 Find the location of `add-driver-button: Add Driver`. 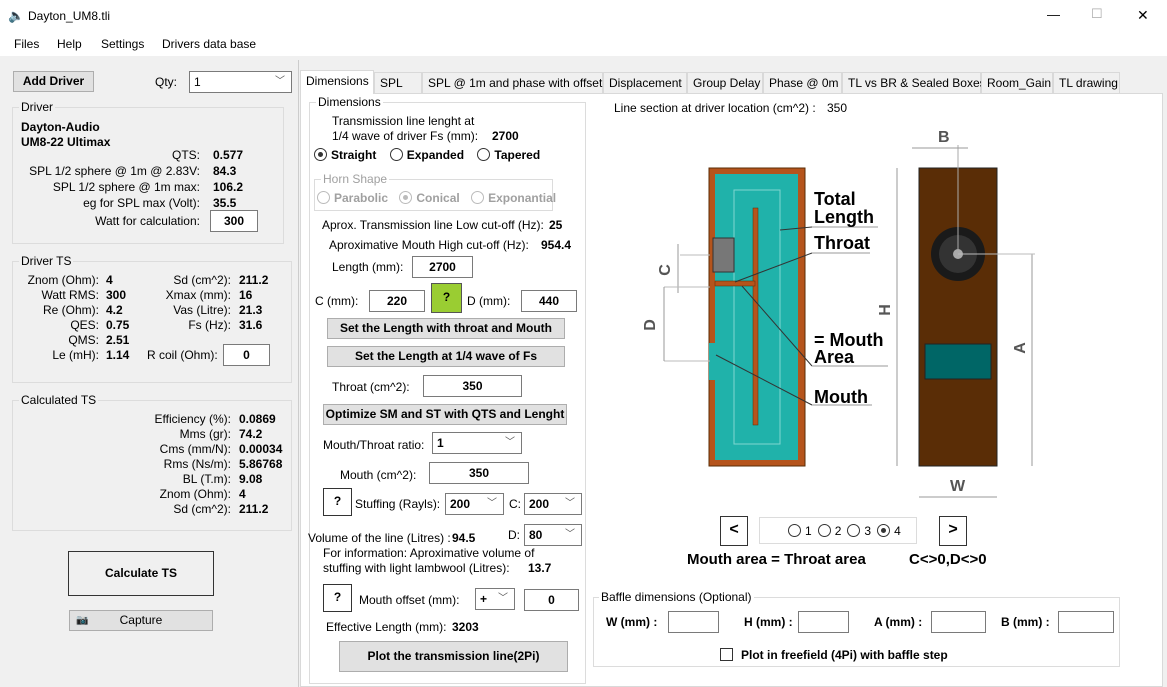

add-driver-button: Add Driver is located at coordinates (53, 81).